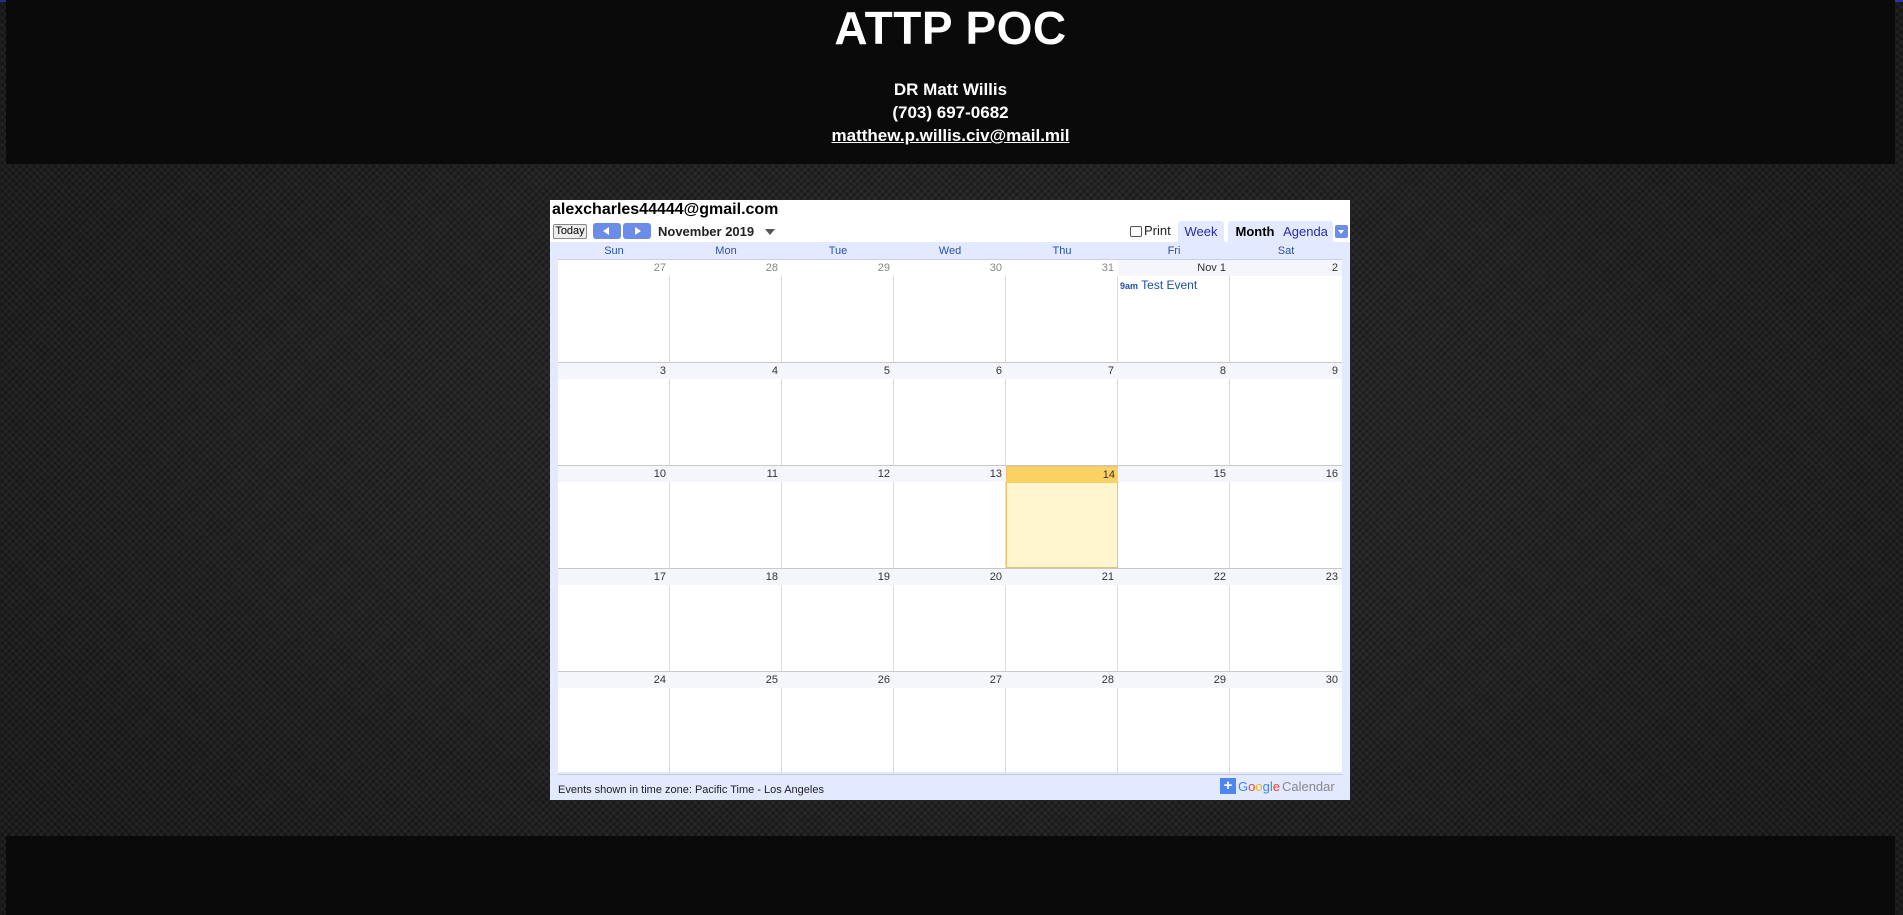  Describe the element at coordinates (1174, 620) in the screenshot. I see `day-cell: 22` at that location.